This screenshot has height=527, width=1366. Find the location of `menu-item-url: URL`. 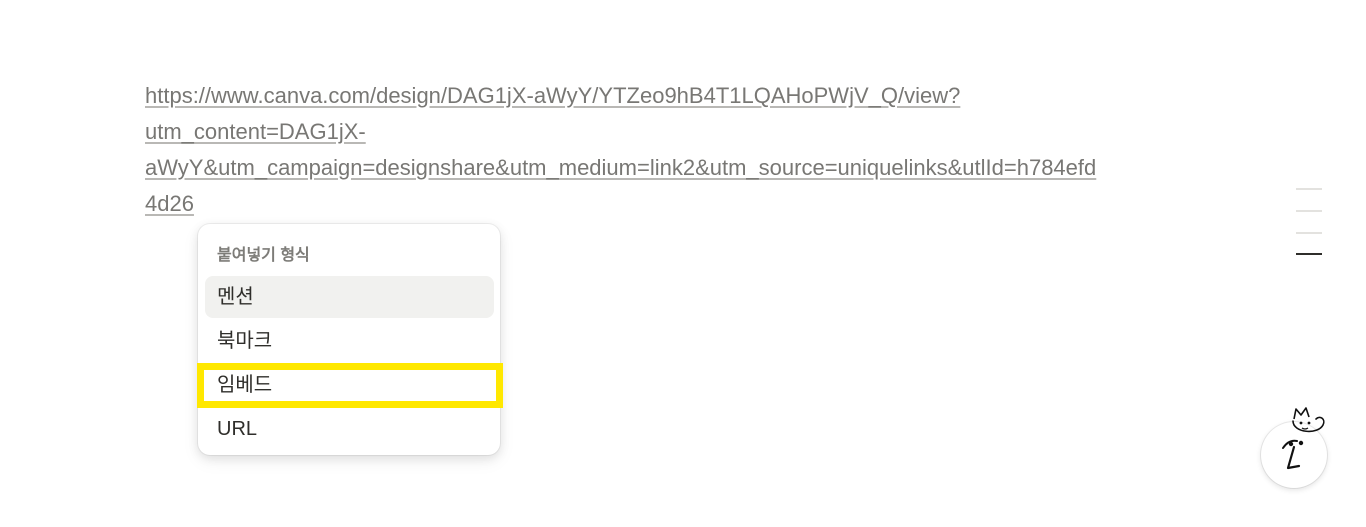

menu-item-url: URL is located at coordinates (349, 429).